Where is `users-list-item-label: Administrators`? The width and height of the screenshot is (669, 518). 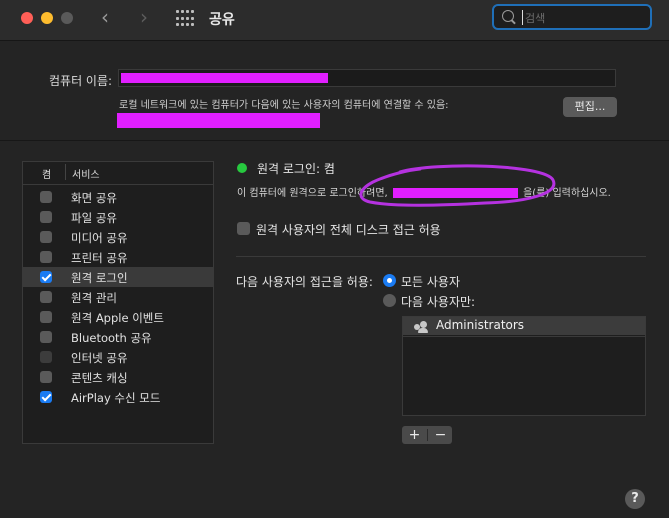 users-list-item-label: Administrators is located at coordinates (480, 325).